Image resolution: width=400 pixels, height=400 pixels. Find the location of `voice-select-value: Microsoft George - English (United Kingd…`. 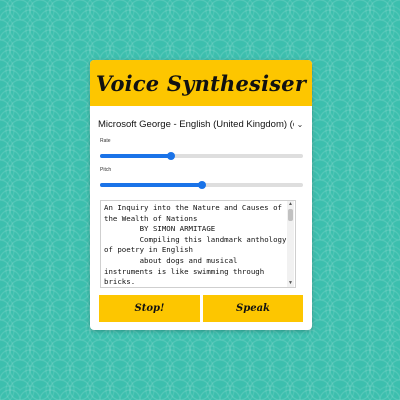

voice-select-value: Microsoft George - English (United Kingd… is located at coordinates (196, 124).